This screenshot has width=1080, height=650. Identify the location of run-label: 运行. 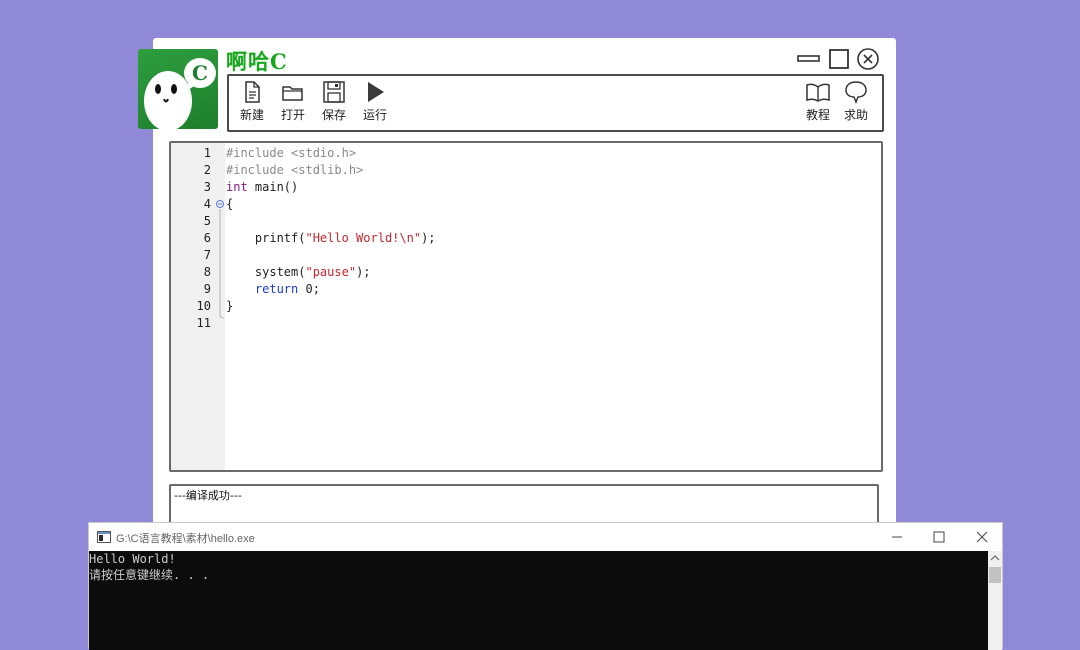
(374, 115).